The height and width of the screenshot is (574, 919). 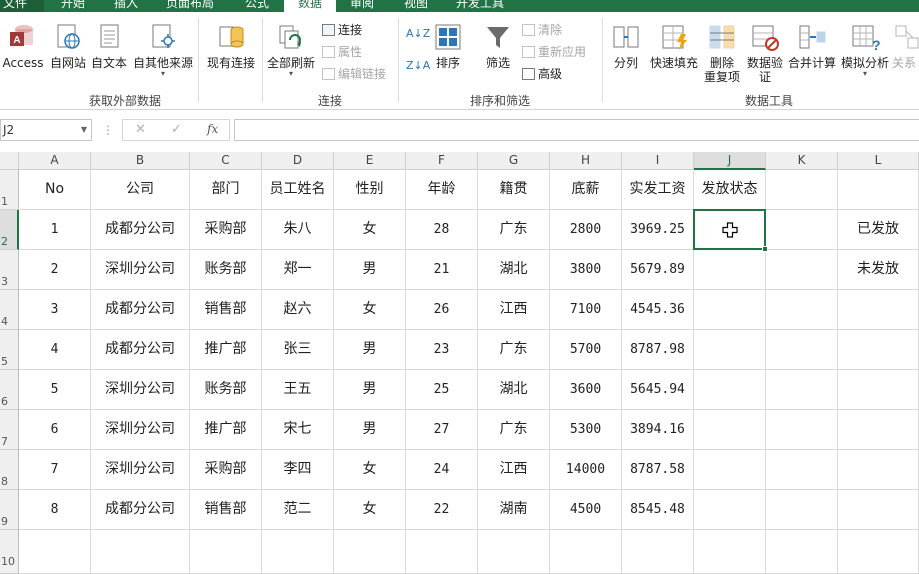 What do you see at coordinates (298, 310) in the screenshot?
I see `cell-D4: 赵六` at bounding box center [298, 310].